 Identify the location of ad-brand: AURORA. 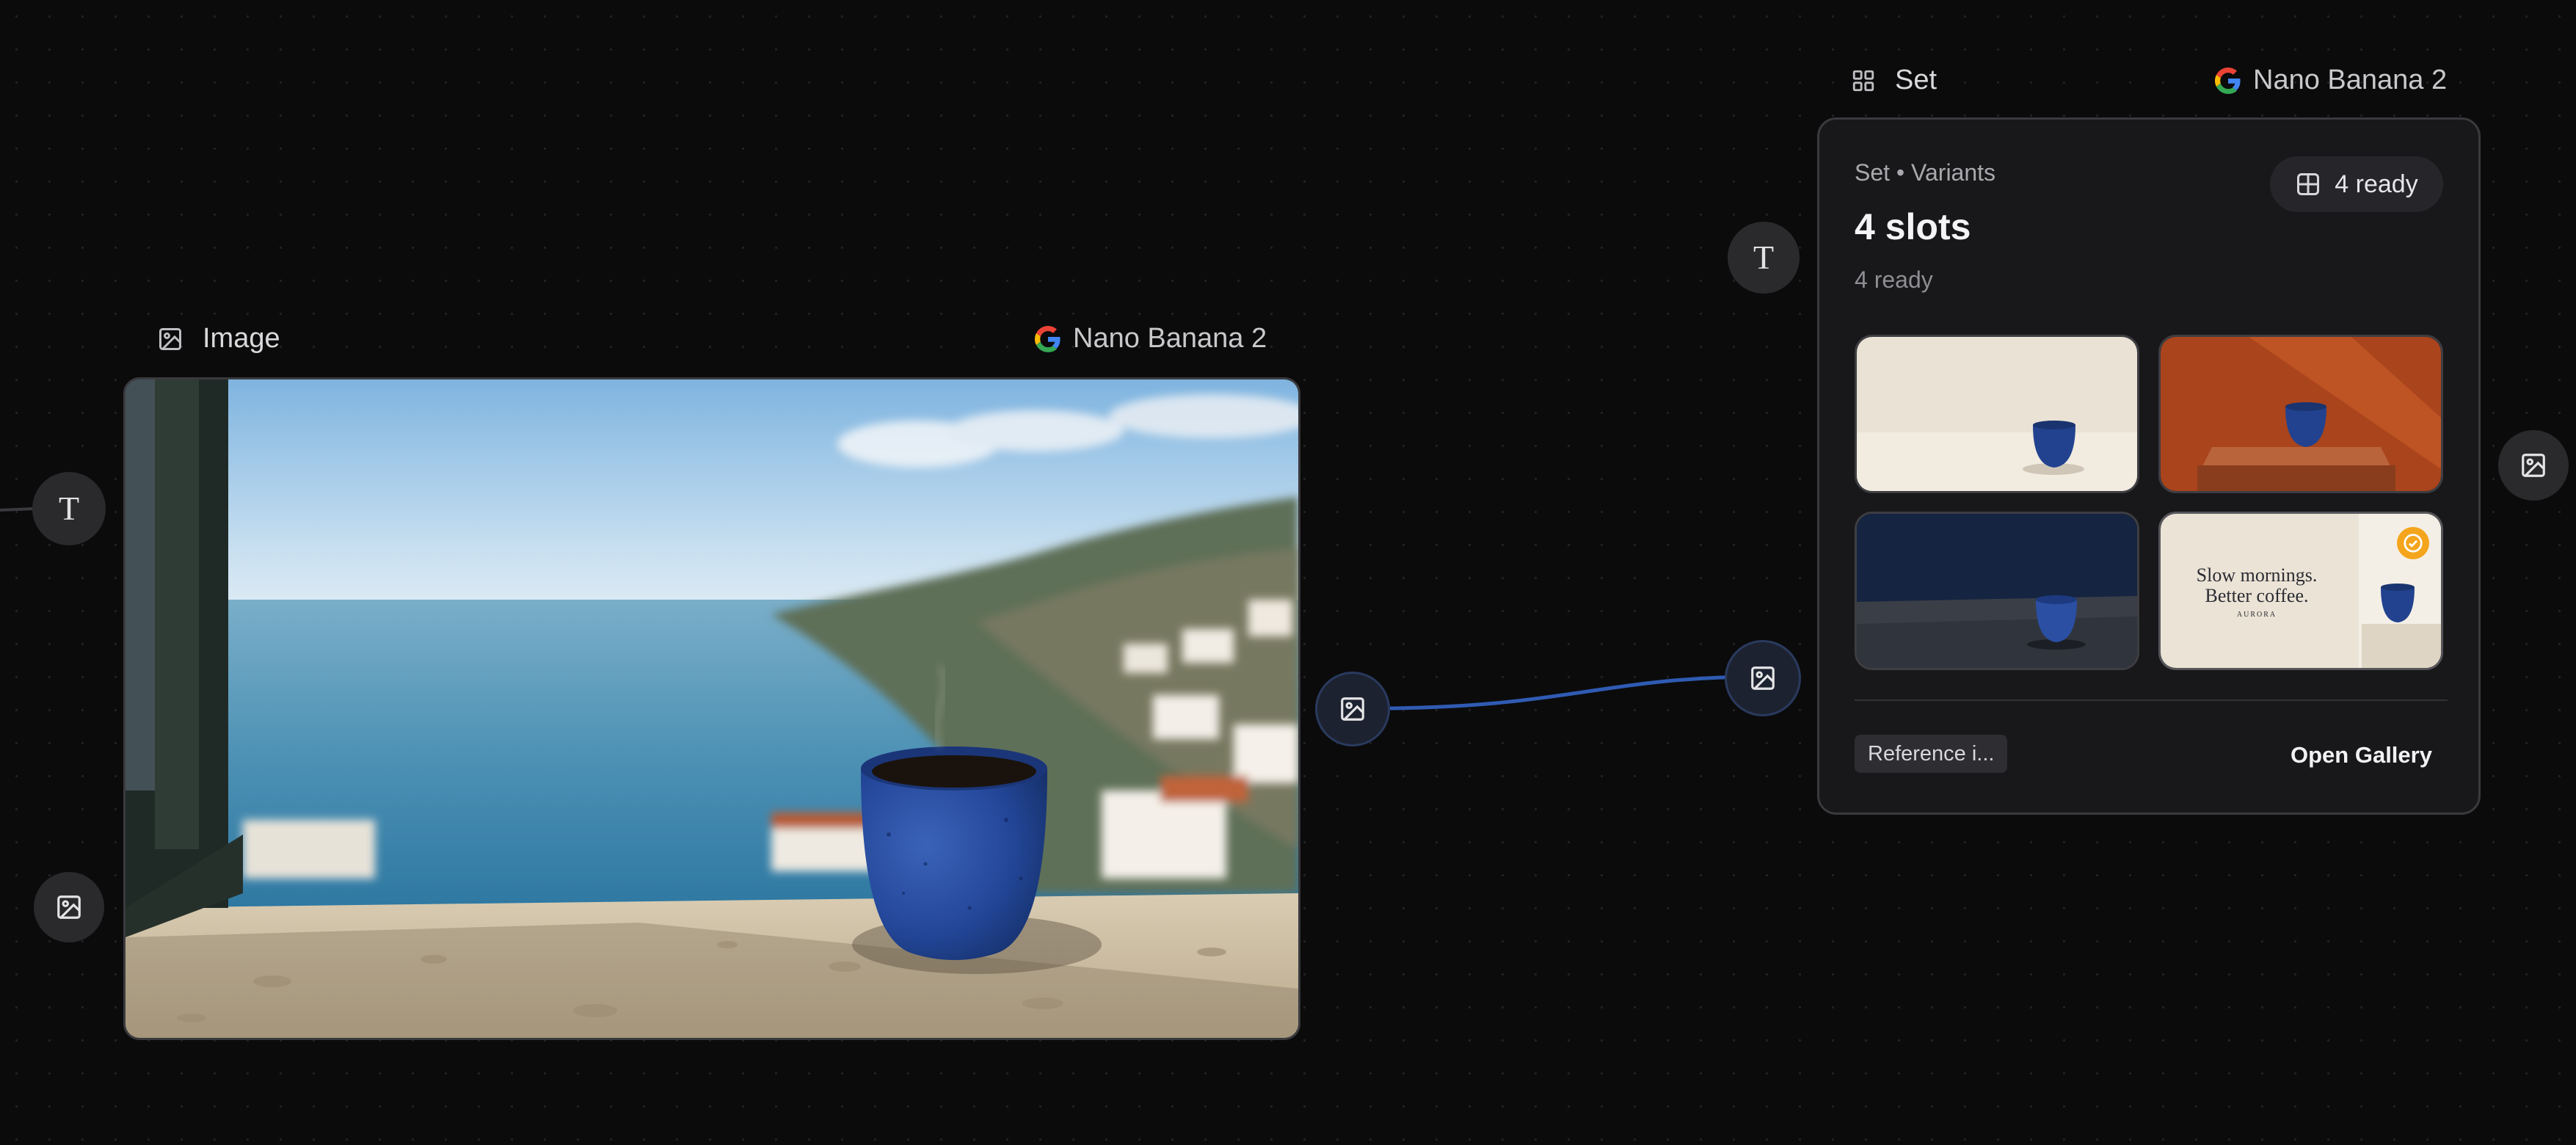
(2256, 615).